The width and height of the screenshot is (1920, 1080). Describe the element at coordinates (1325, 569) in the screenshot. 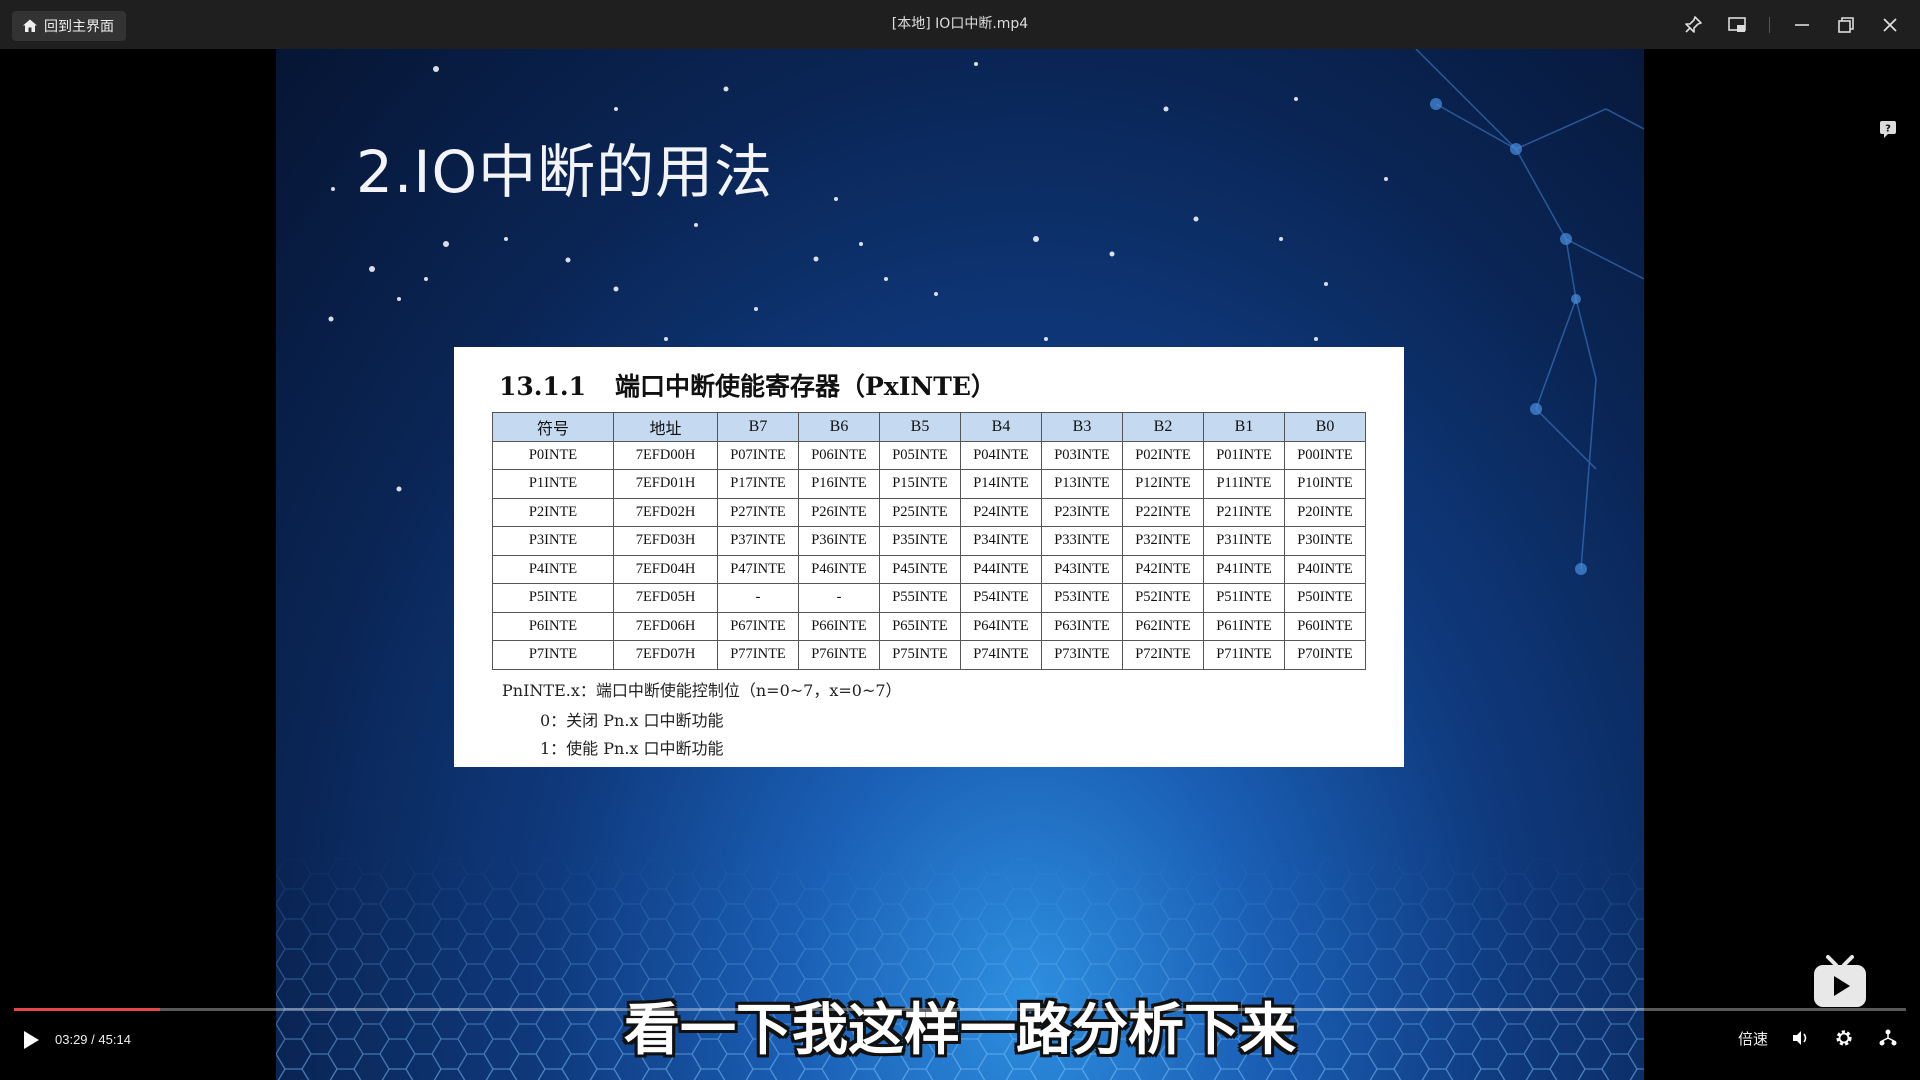

I see `table-cell: P40INTE` at that location.